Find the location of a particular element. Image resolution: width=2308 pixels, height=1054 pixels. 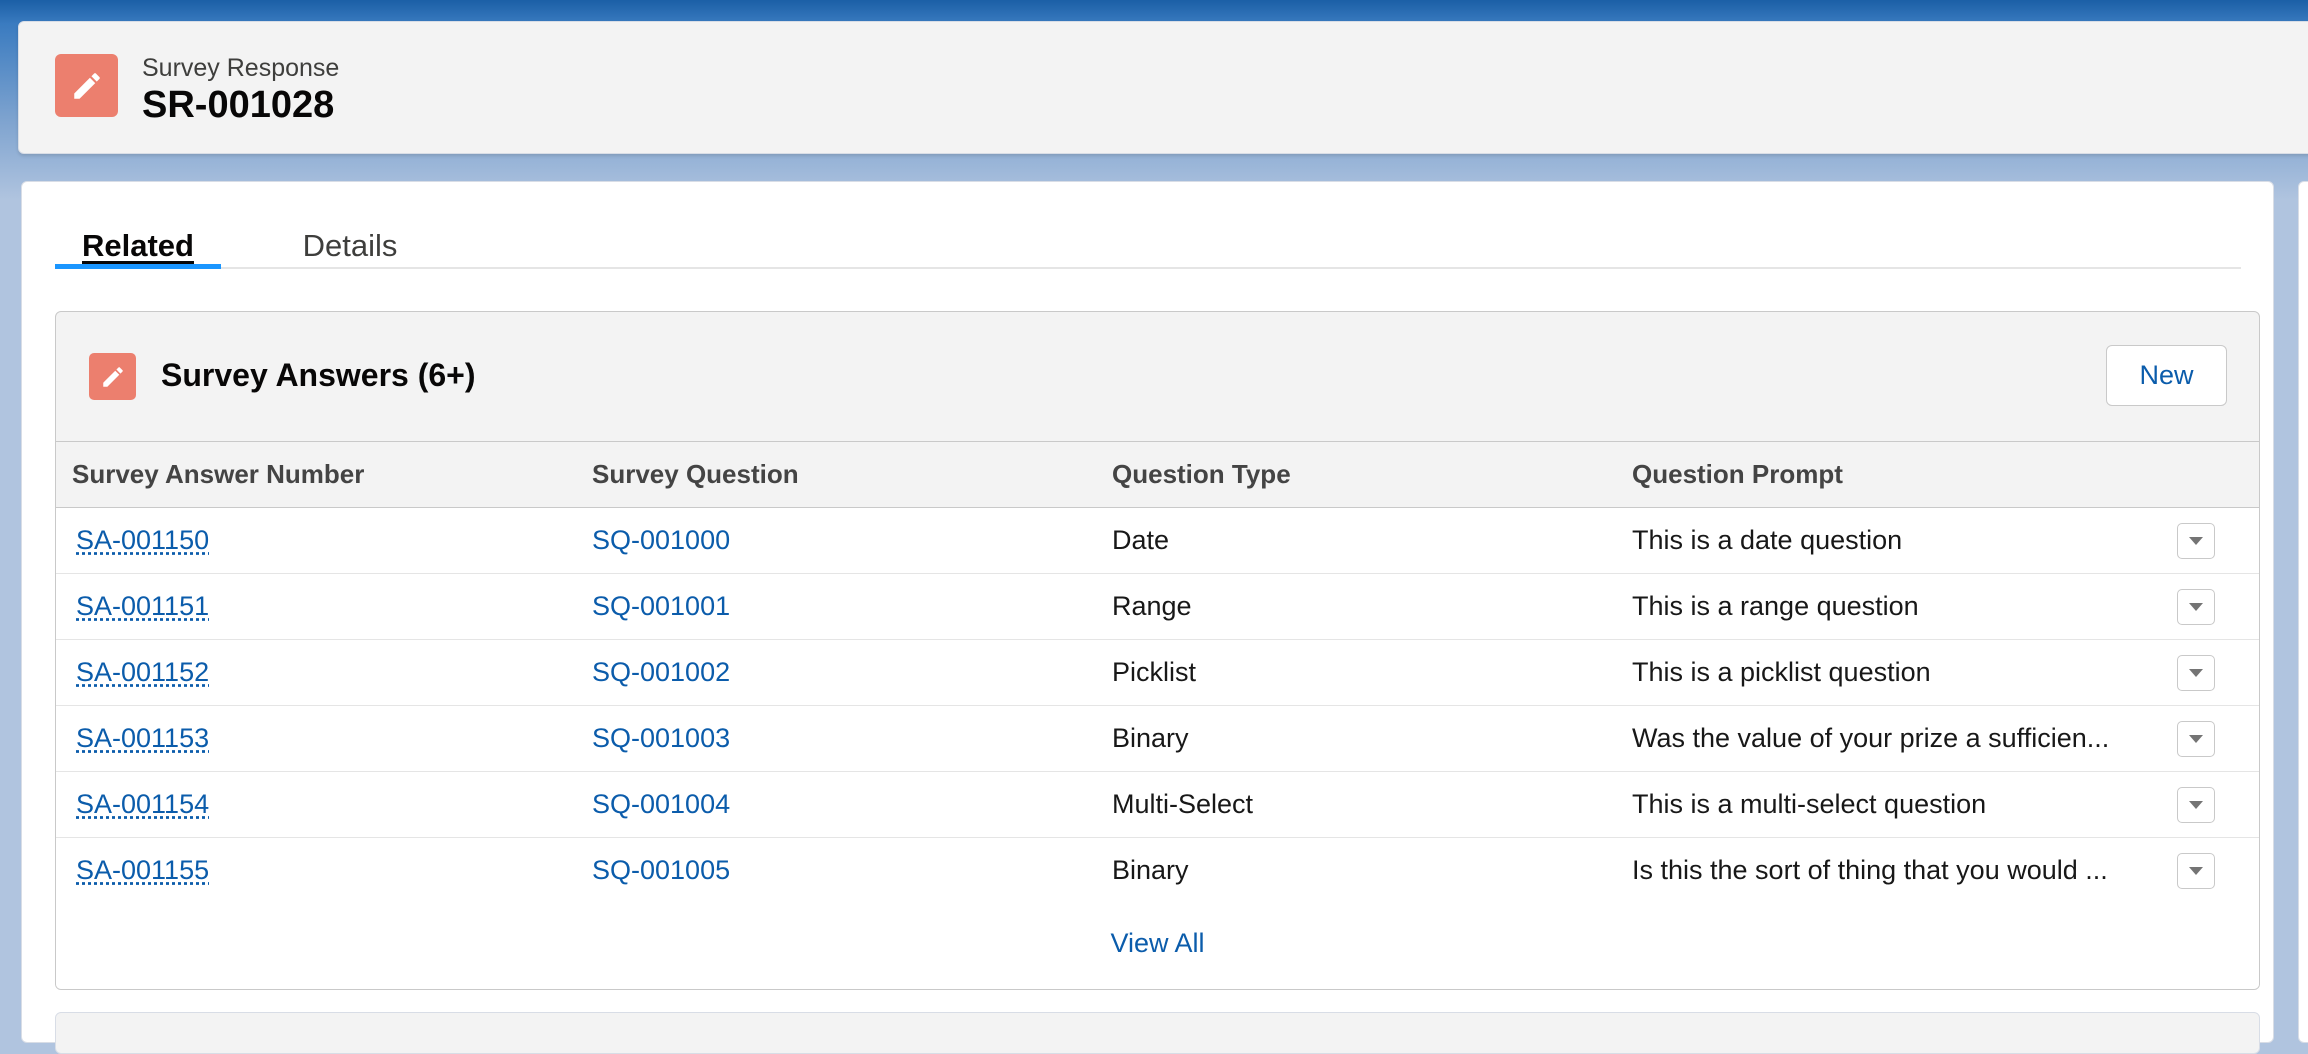

tab-related: Related is located at coordinates (138, 240).